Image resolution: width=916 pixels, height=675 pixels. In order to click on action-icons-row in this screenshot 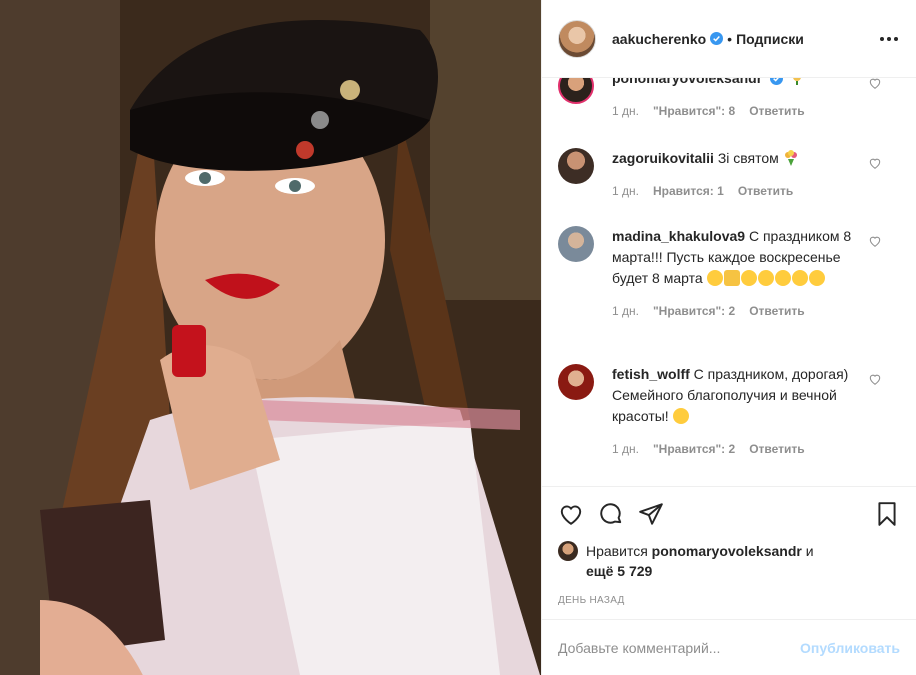, I will do `click(729, 514)`.